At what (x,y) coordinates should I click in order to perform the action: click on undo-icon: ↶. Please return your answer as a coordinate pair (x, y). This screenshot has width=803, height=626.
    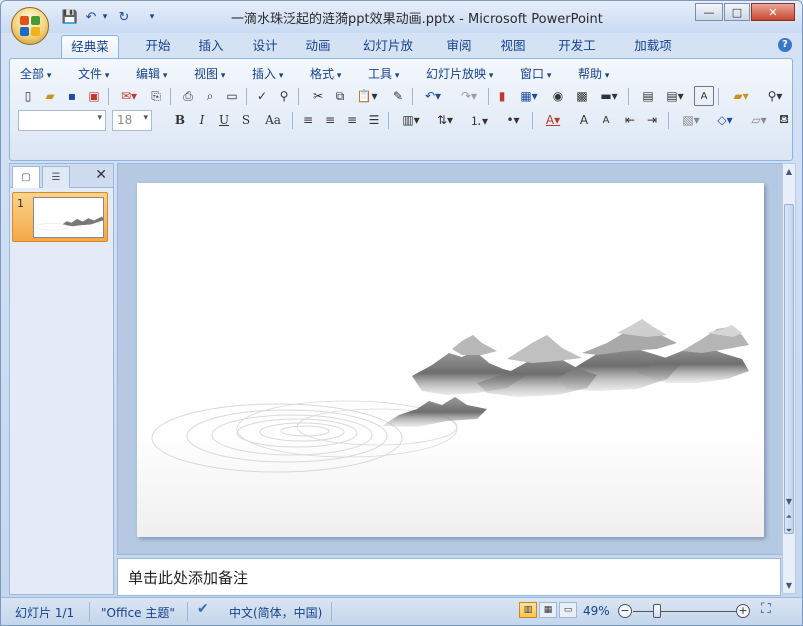
    Looking at the image, I should click on (91, 17).